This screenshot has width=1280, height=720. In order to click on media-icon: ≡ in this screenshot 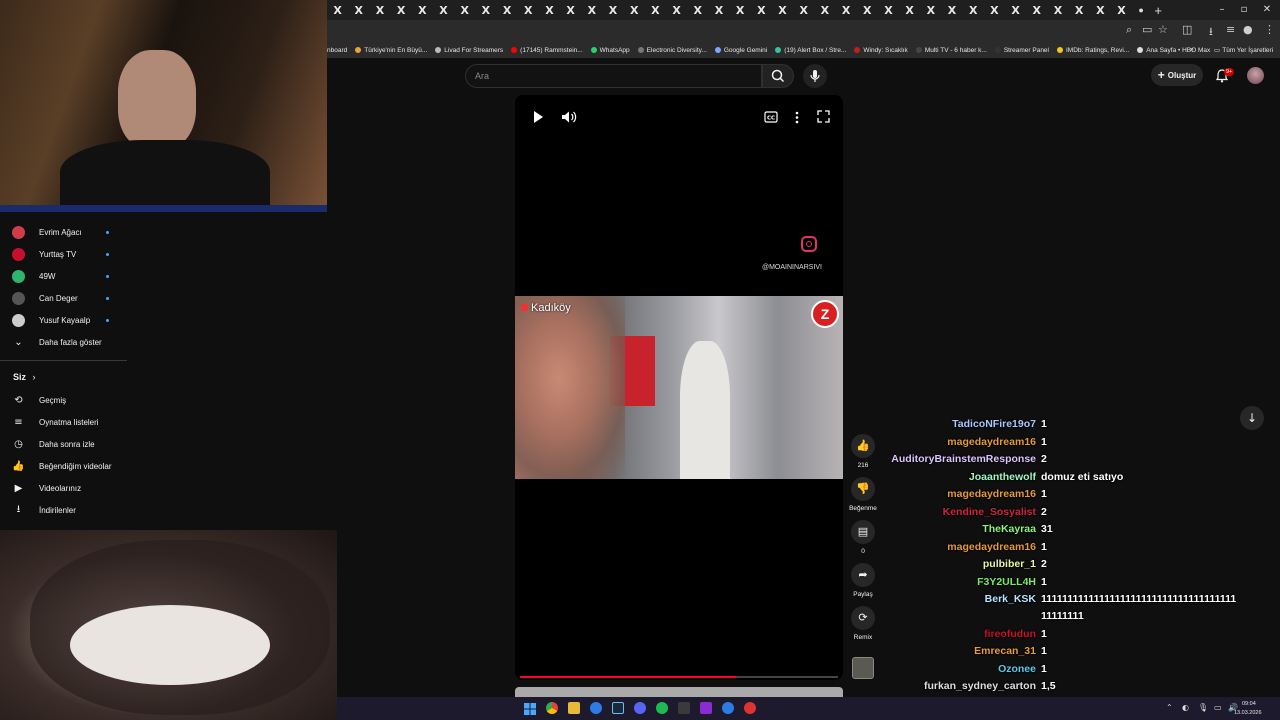, I will do `click(1230, 29)`.